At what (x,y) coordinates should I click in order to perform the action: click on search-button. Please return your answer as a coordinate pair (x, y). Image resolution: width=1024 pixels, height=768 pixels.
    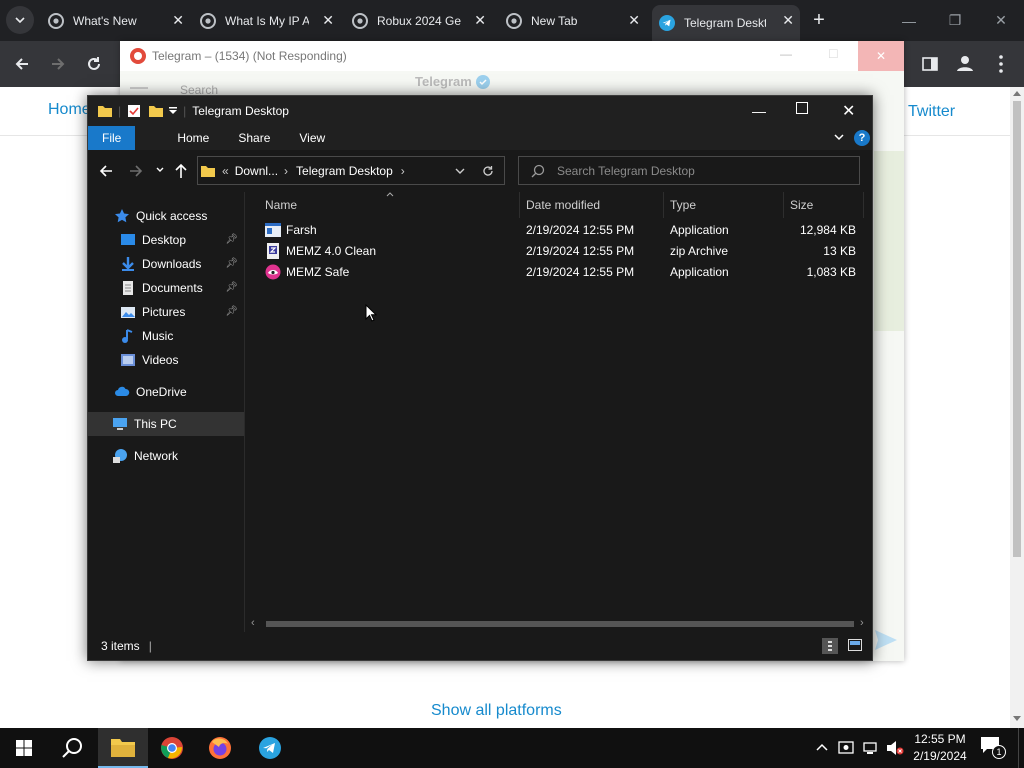
    Looking at the image, I should click on (72, 748).